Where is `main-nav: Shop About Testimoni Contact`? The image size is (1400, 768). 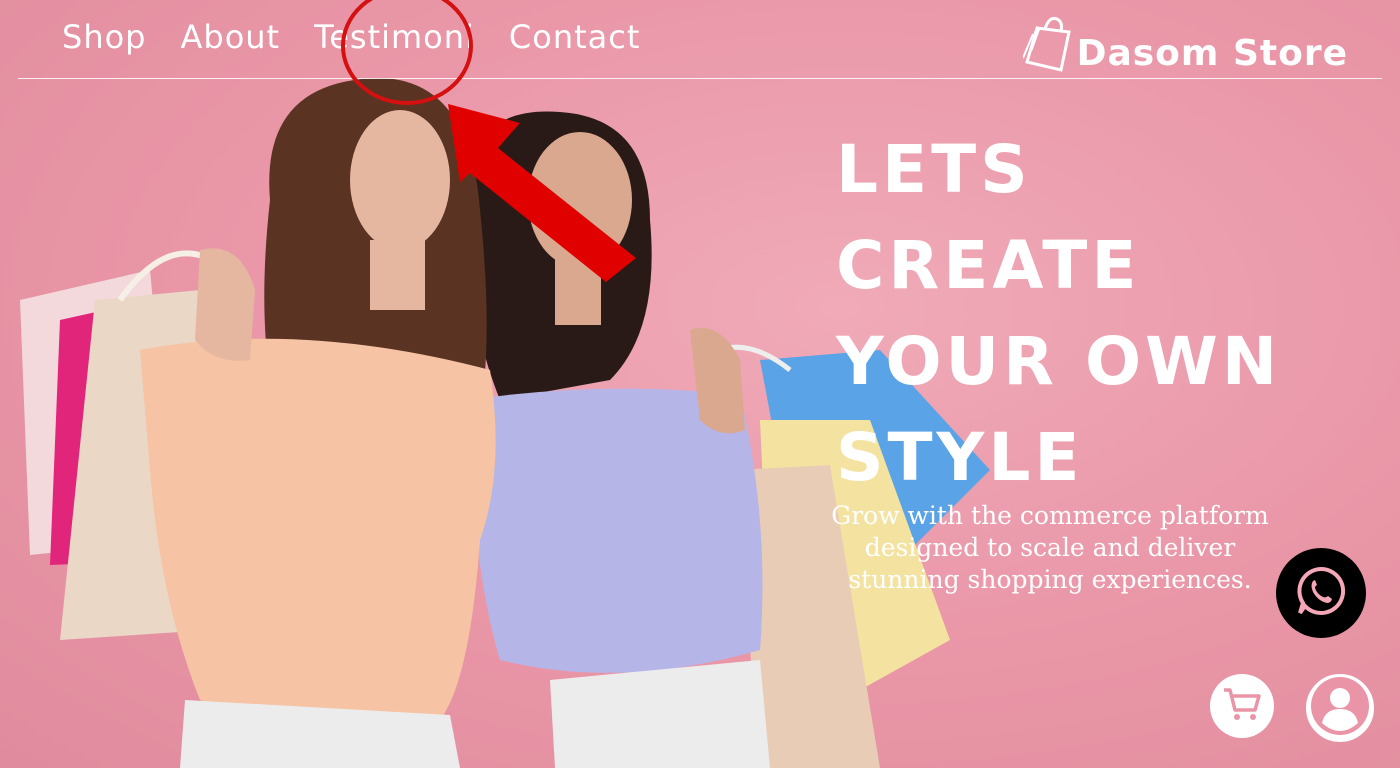
main-nav: Shop About Testimoni Contact is located at coordinates (351, 37).